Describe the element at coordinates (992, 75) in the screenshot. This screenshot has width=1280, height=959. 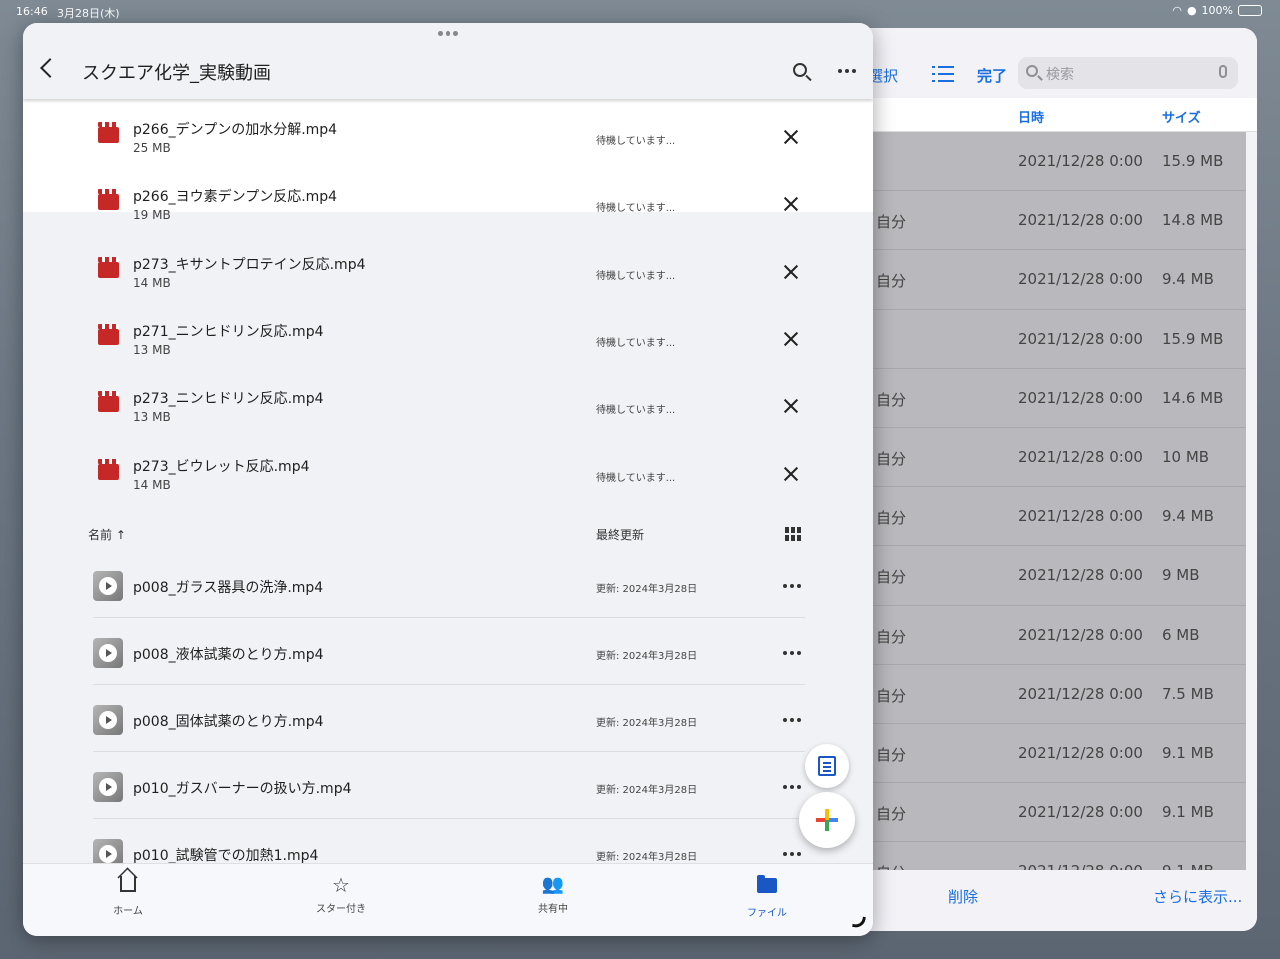
I see `done-button: 完了` at that location.